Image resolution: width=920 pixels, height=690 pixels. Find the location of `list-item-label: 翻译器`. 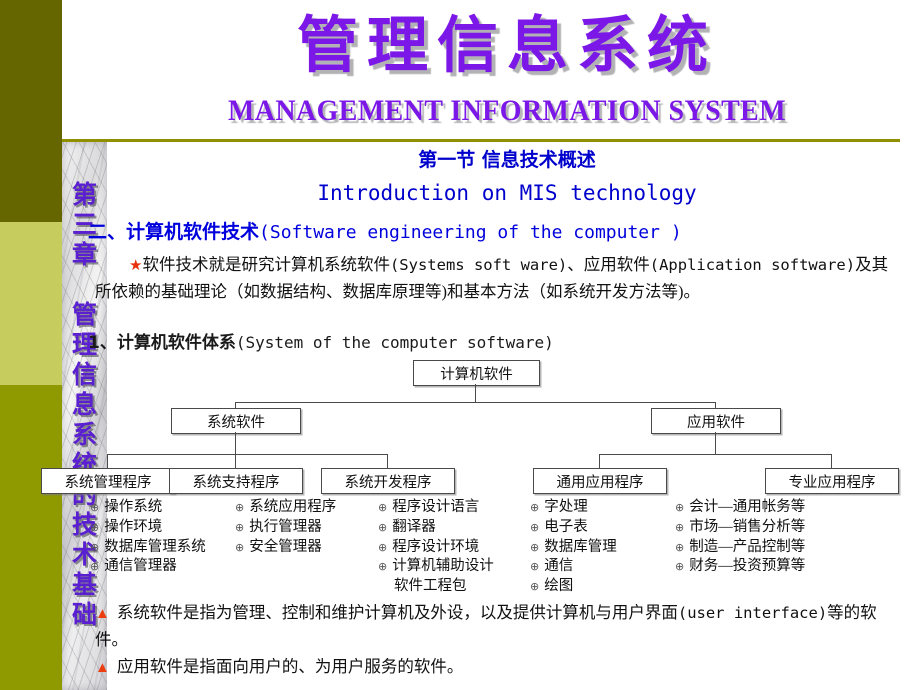

list-item-label: 翻译器 is located at coordinates (414, 526).